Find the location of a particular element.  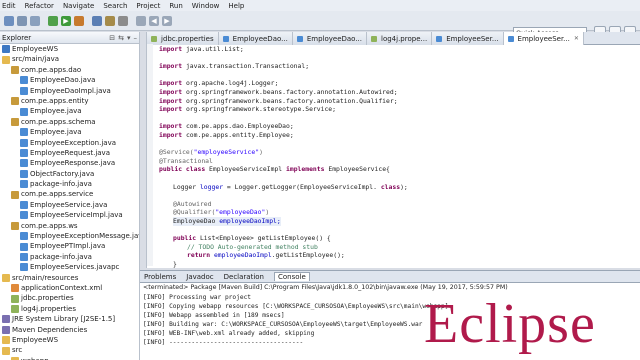

tree-item: webapp is located at coordinates (69, 358).